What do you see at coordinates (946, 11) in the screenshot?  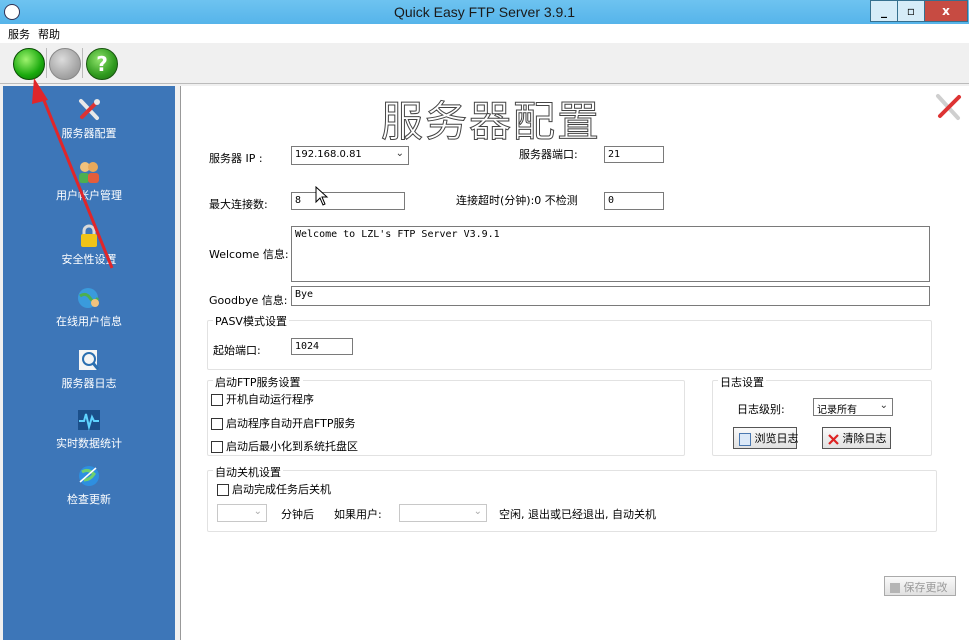 I see `close-button: x` at bounding box center [946, 11].